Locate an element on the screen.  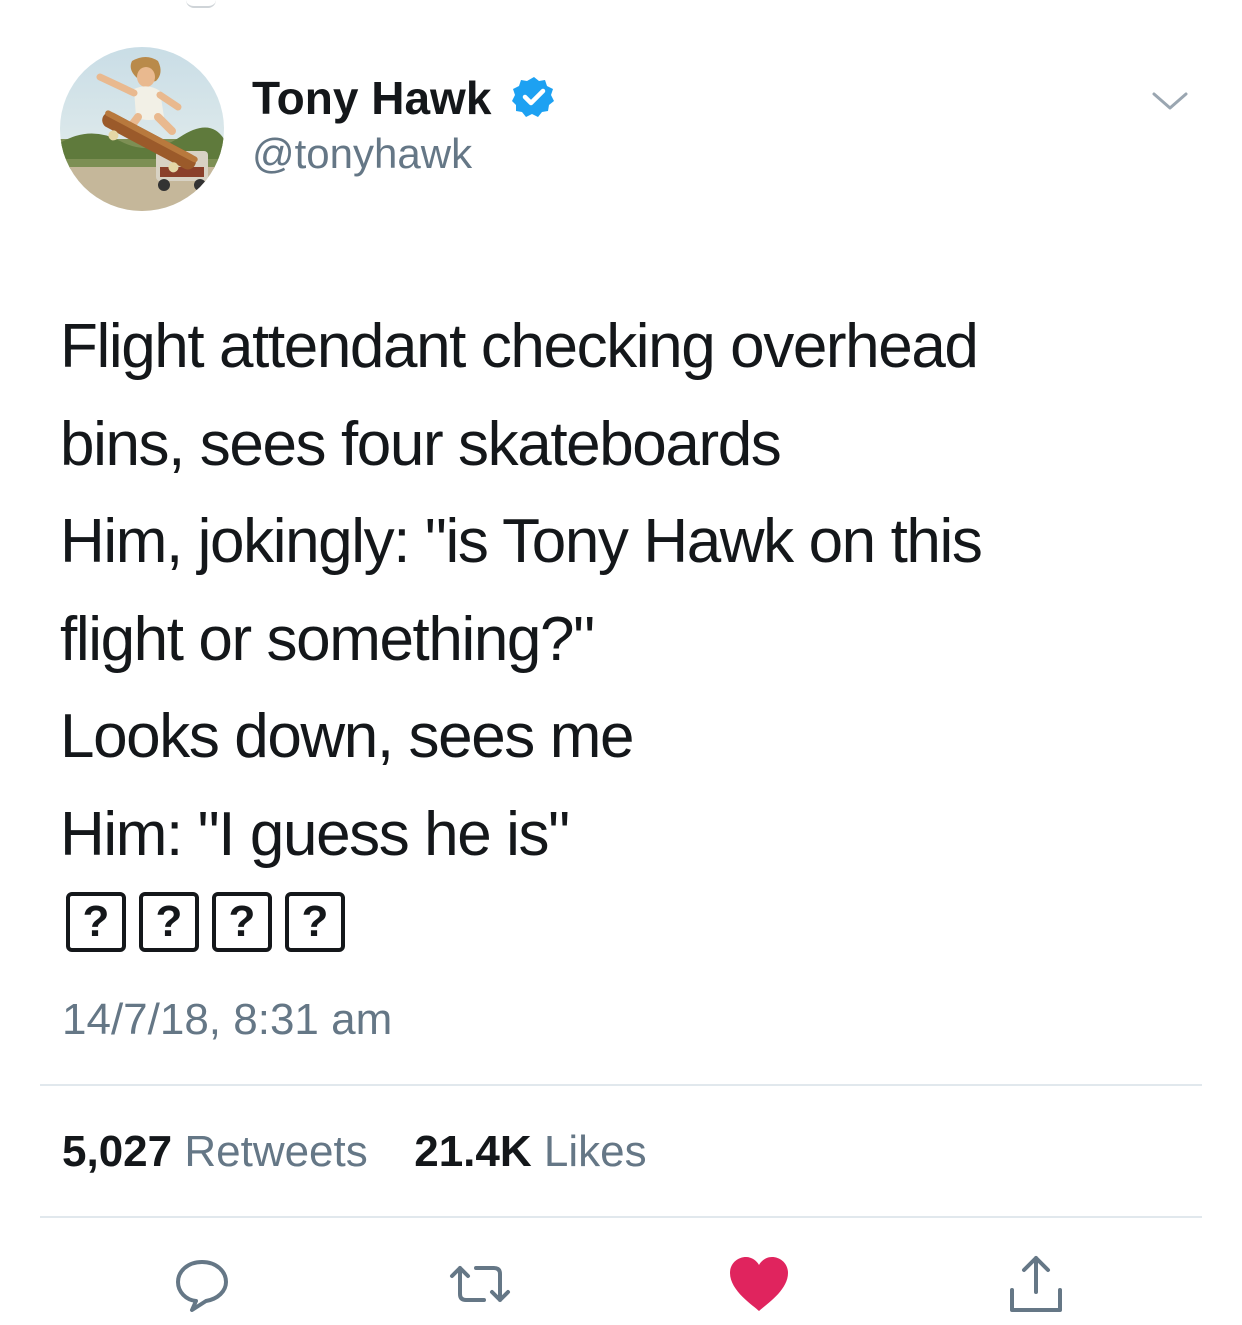
verified-badge-icon is located at coordinates (533, 97).